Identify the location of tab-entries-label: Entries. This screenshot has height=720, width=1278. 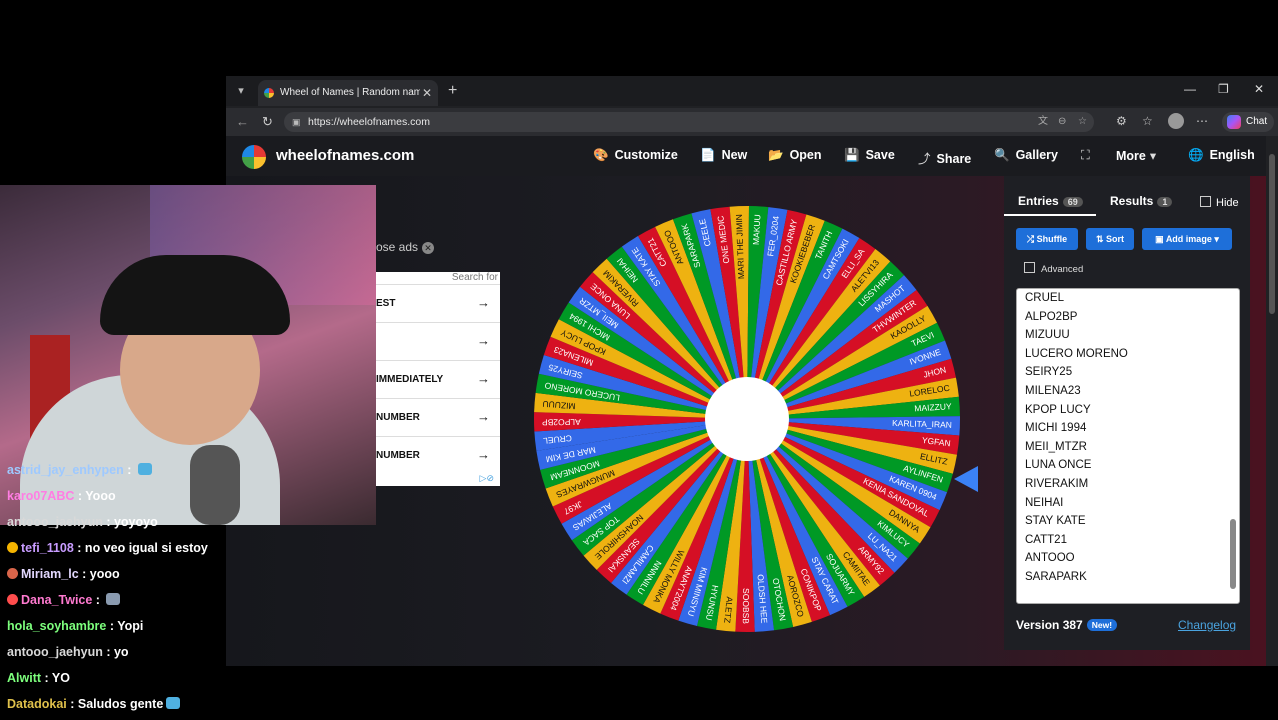
(1038, 201).